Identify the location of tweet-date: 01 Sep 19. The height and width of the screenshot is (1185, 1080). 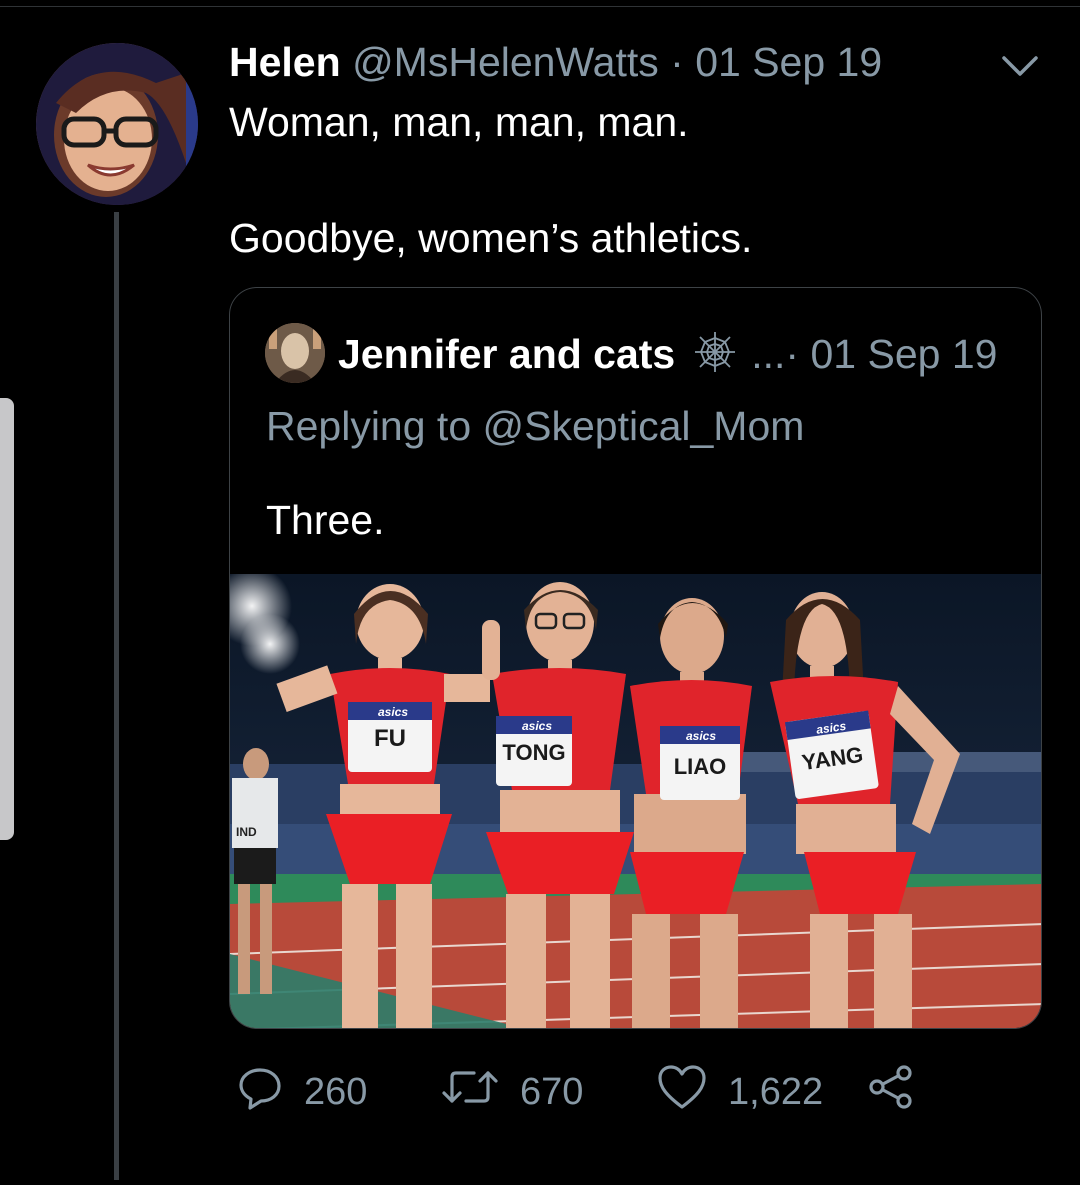
(788, 62).